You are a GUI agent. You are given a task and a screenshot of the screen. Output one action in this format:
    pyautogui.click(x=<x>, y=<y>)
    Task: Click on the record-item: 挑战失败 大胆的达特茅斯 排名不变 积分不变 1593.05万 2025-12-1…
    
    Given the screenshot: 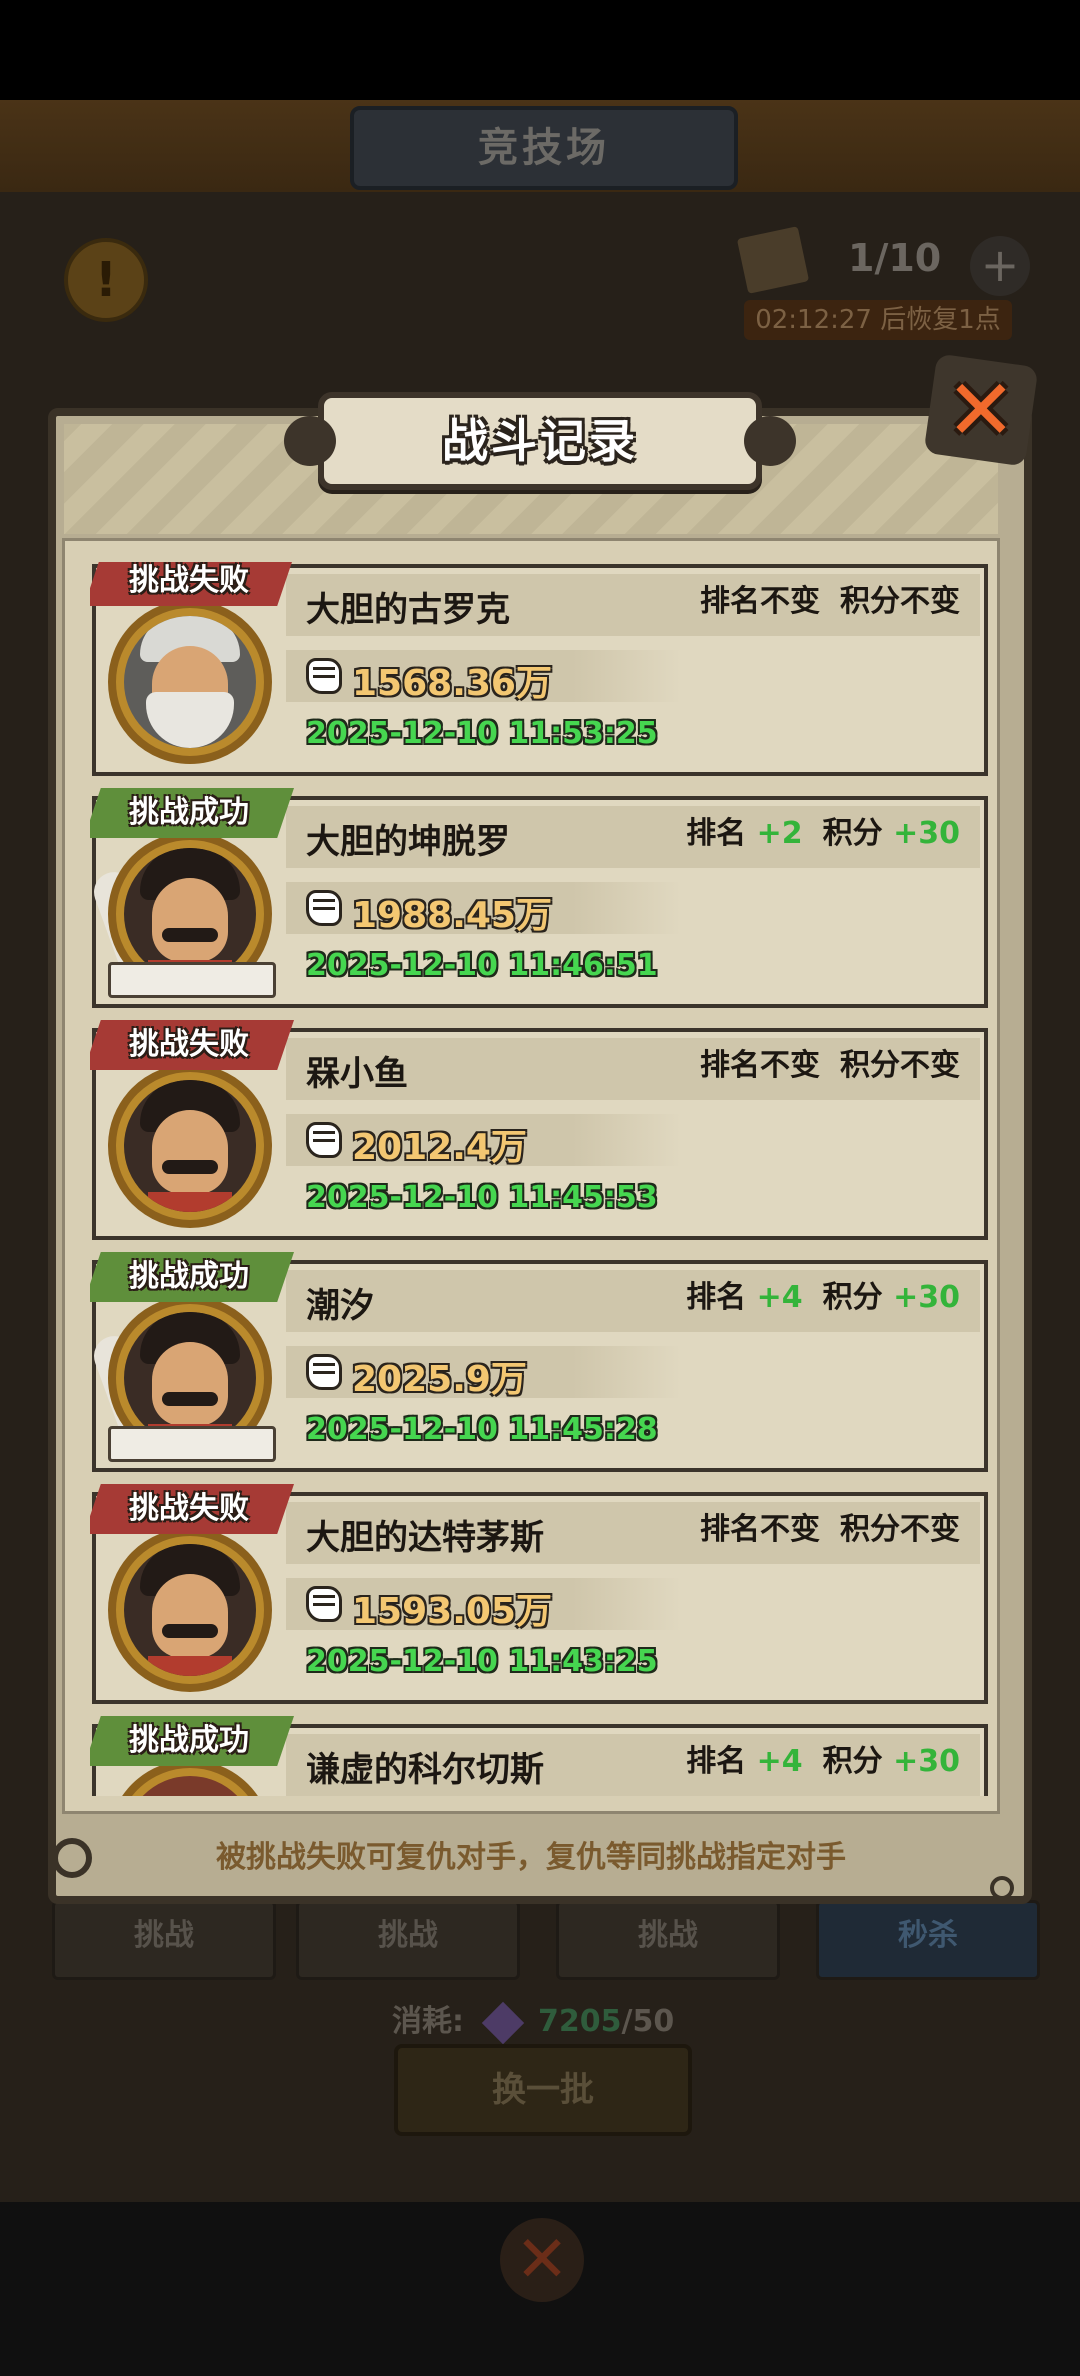 What is the action you would take?
    pyautogui.click(x=540, y=1594)
    